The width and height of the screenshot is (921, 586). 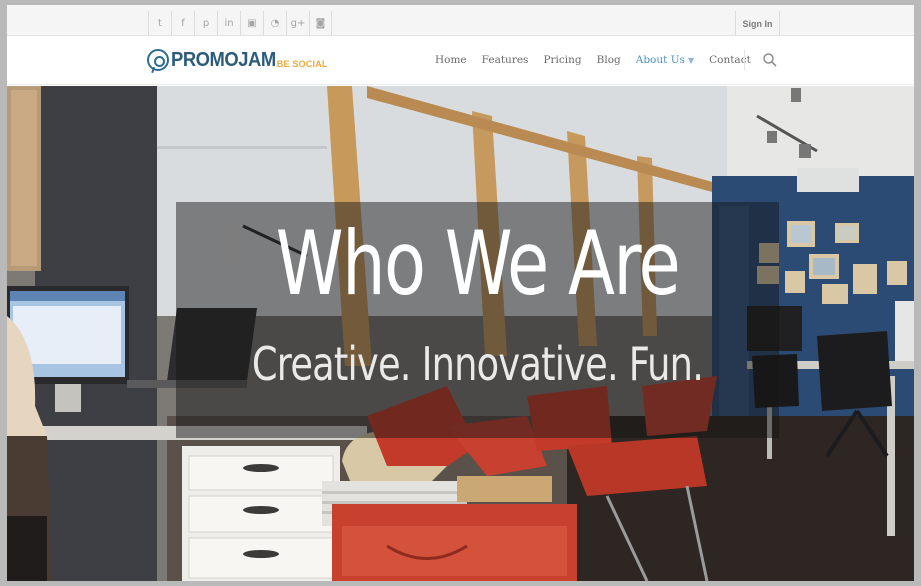 I want to click on linkedin-icon: in, so click(x=228, y=23).